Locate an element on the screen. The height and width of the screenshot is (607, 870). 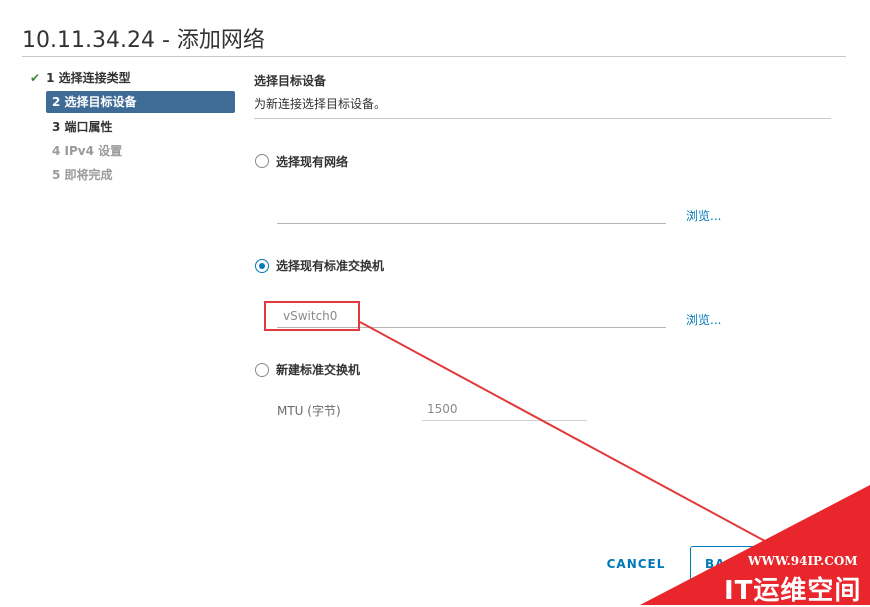
watermark-url: WWW.94IP.COM is located at coordinates (803, 561).